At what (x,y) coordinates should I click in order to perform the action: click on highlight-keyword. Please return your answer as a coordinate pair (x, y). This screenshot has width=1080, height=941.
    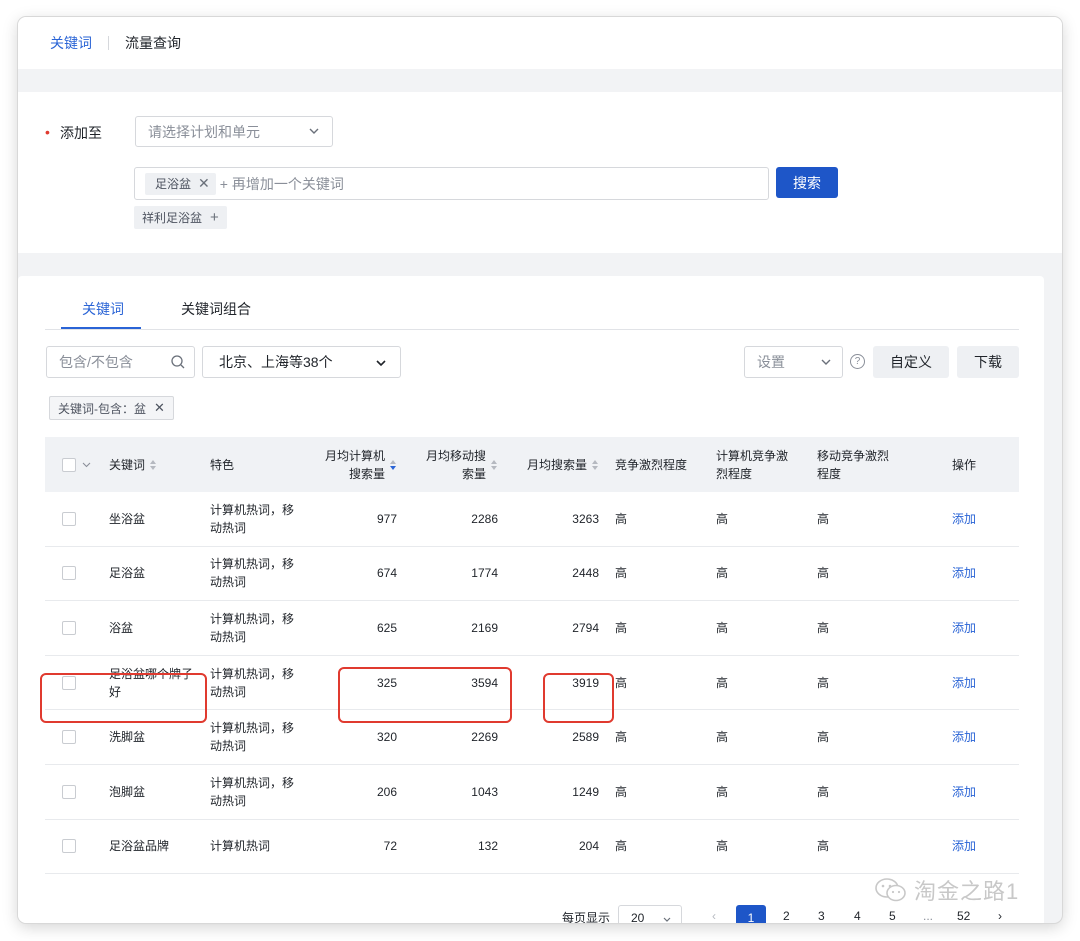
    Looking at the image, I should click on (123, 698).